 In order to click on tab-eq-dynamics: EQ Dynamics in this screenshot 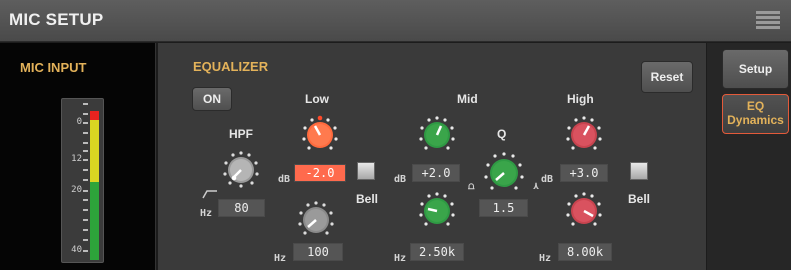, I will do `click(755, 114)`.